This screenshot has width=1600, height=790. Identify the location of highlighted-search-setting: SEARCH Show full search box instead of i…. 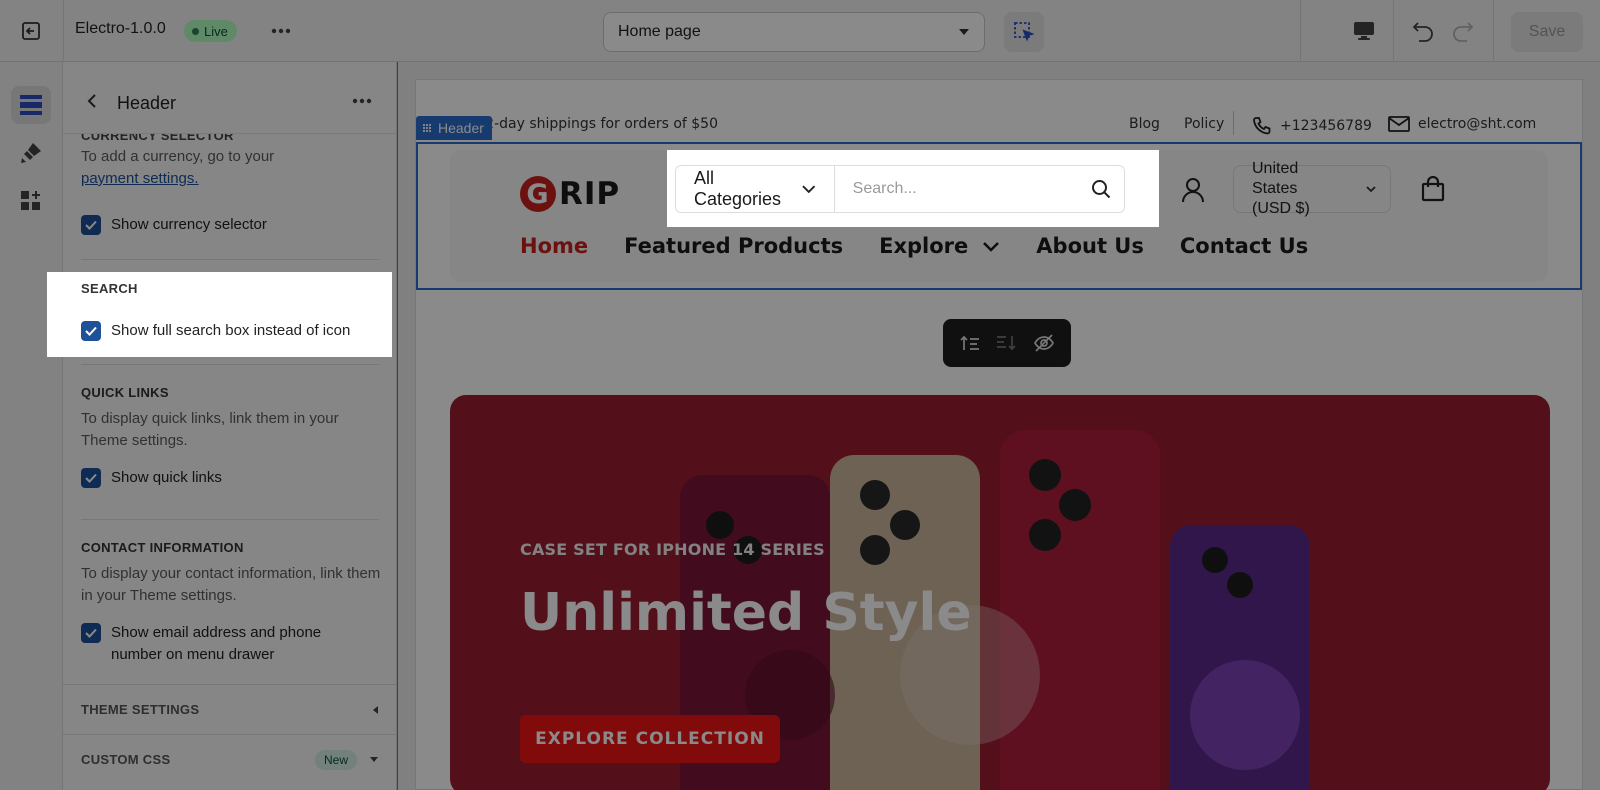
(219, 314).